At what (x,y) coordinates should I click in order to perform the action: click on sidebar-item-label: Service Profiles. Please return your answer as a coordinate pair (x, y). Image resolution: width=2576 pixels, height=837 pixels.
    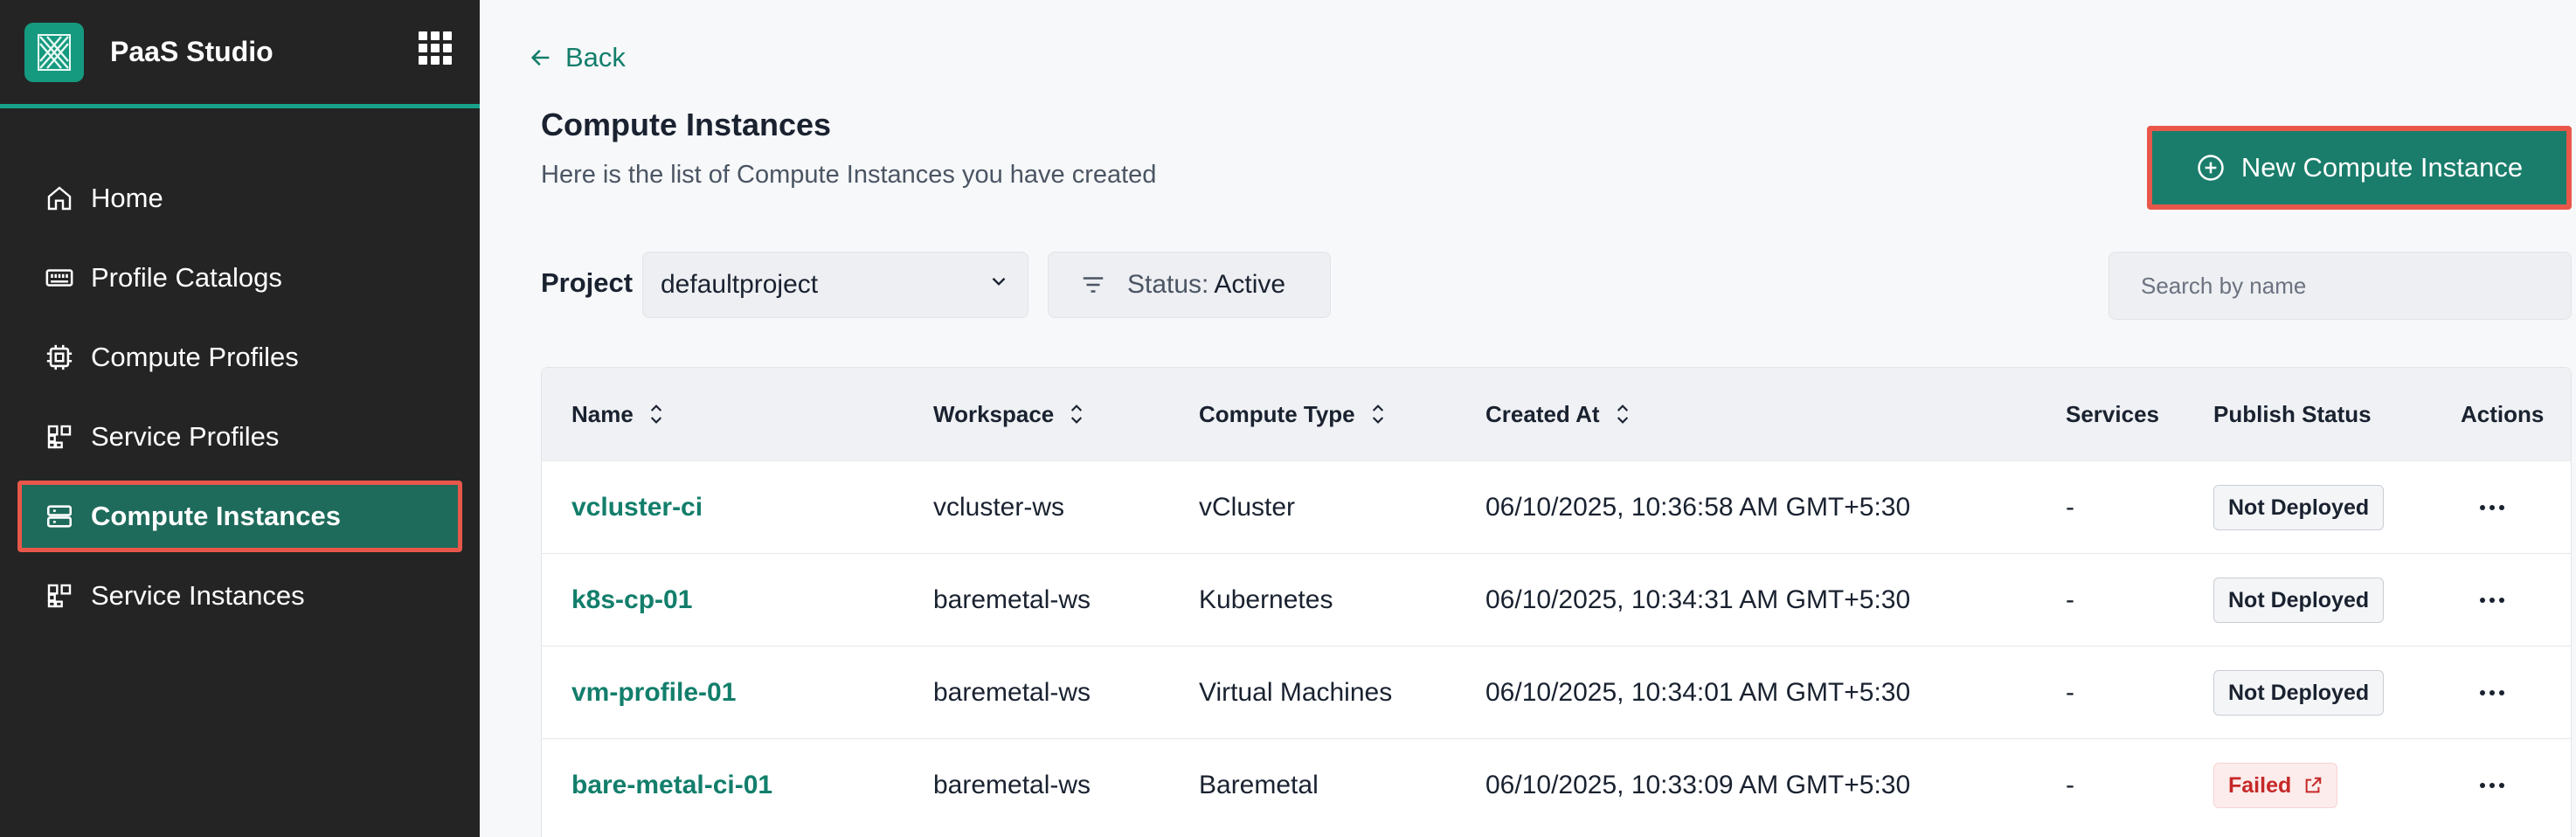
    Looking at the image, I should click on (185, 436).